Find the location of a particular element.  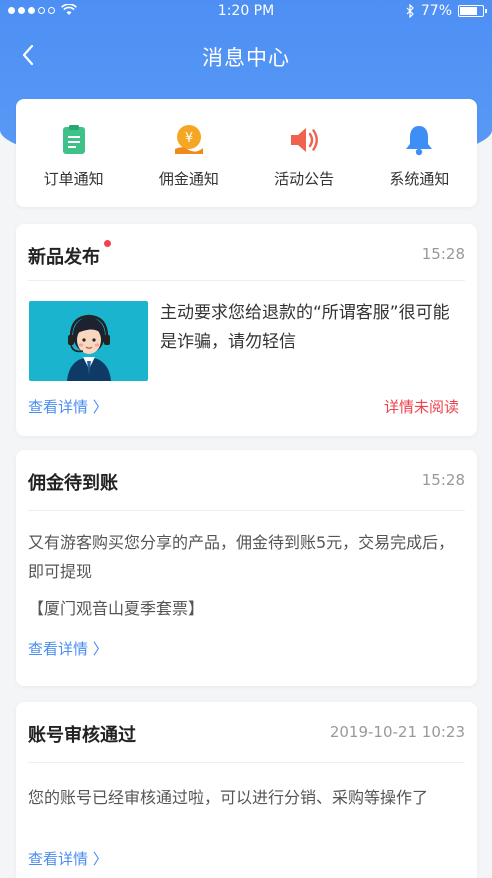

navigation-bar: 消息中心 is located at coordinates (246, 56).